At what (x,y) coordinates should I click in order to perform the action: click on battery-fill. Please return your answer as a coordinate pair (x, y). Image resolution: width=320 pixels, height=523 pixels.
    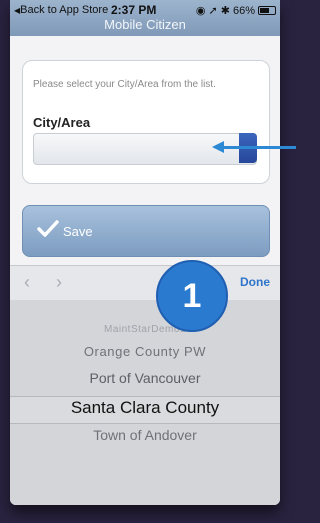
    Looking at the image, I should click on (264, 10).